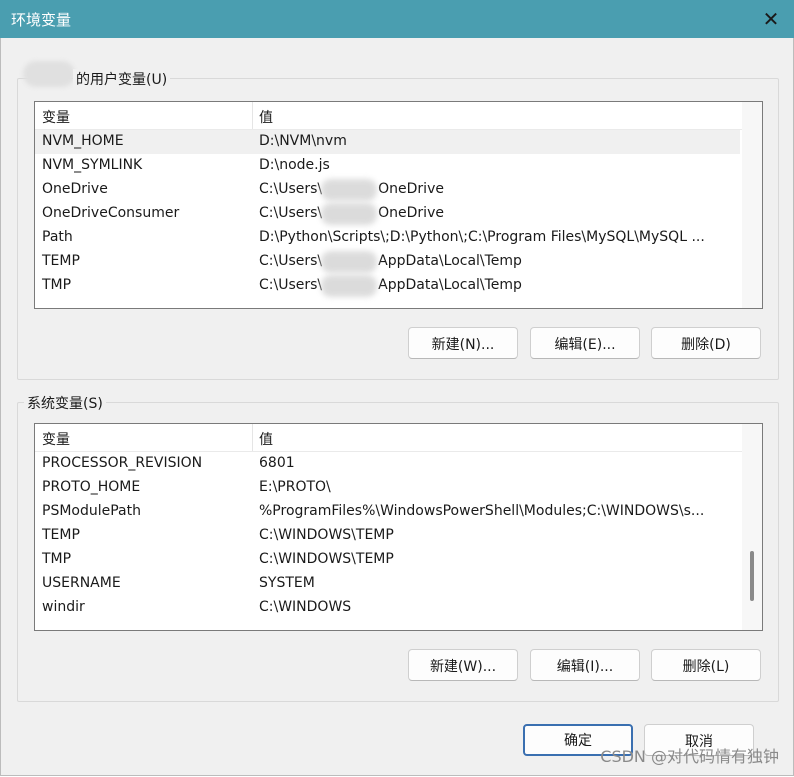 The image size is (794, 777). I want to click on variable-name: PROCESSOR_REVISION, so click(122, 463).